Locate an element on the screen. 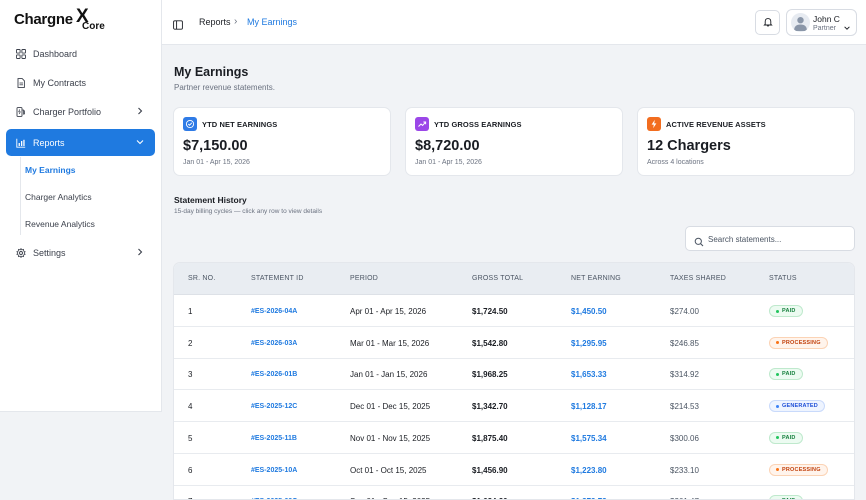  brand-name: Chargne is located at coordinates (43, 19).